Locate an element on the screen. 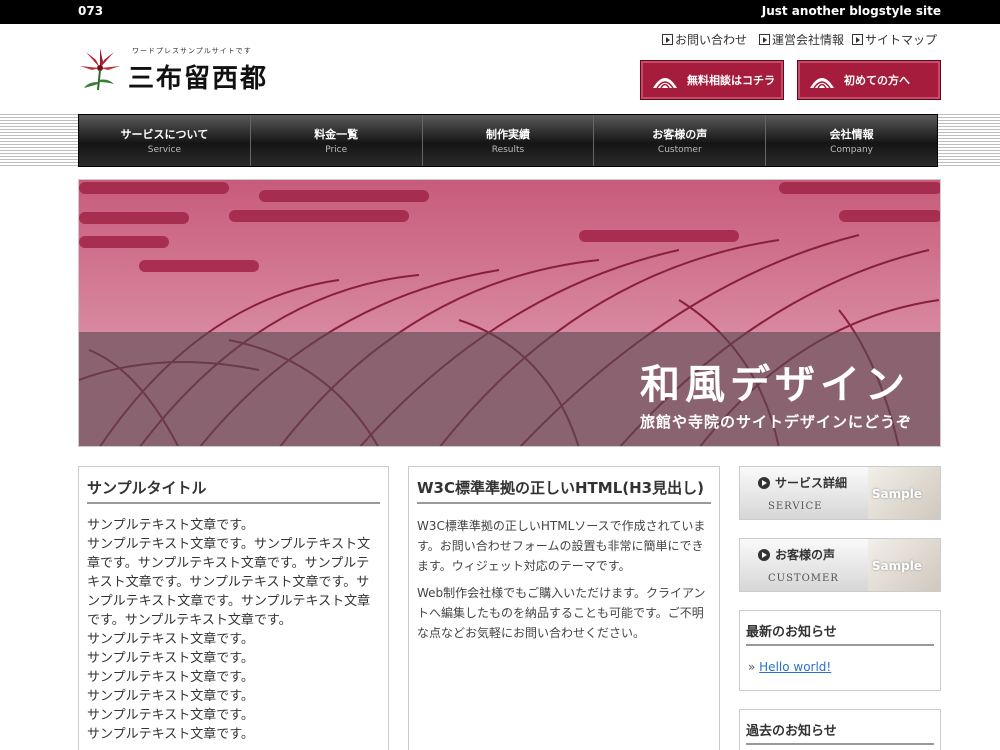 This screenshot has width=1000, height=750. nav-item-company: 会社情報 Company is located at coordinates (851, 140).